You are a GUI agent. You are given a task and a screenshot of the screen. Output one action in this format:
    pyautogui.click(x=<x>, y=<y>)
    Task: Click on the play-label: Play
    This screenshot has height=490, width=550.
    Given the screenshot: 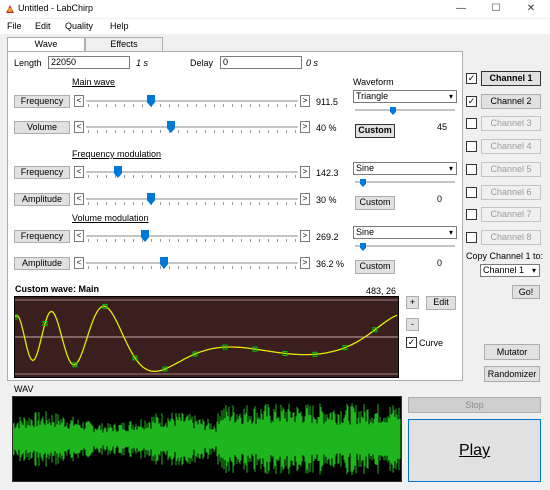 What is the action you would take?
    pyautogui.click(x=474, y=450)
    